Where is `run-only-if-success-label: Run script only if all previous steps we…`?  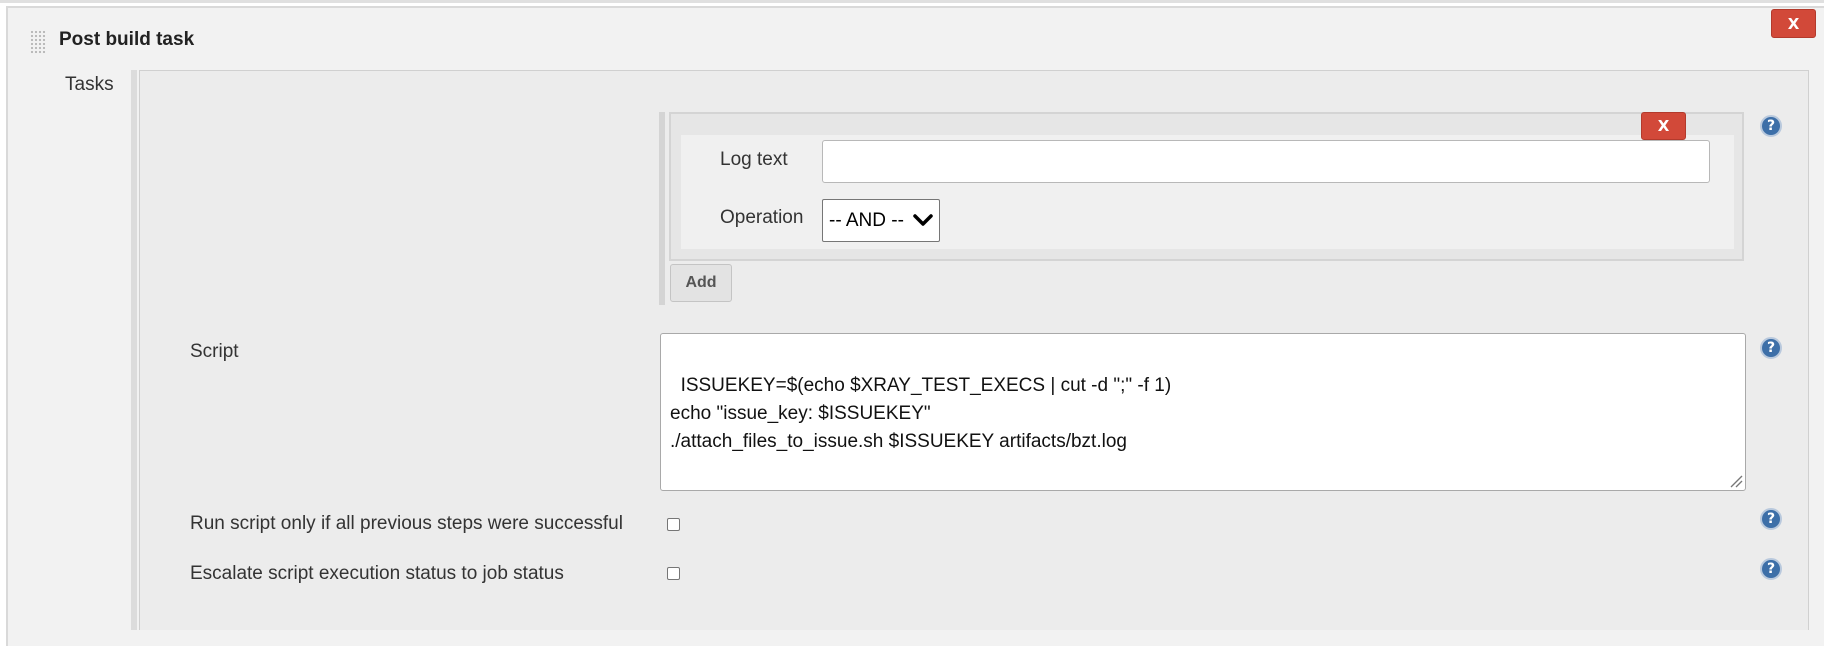
run-only-if-success-label: Run script only if all previous steps we… is located at coordinates (406, 523).